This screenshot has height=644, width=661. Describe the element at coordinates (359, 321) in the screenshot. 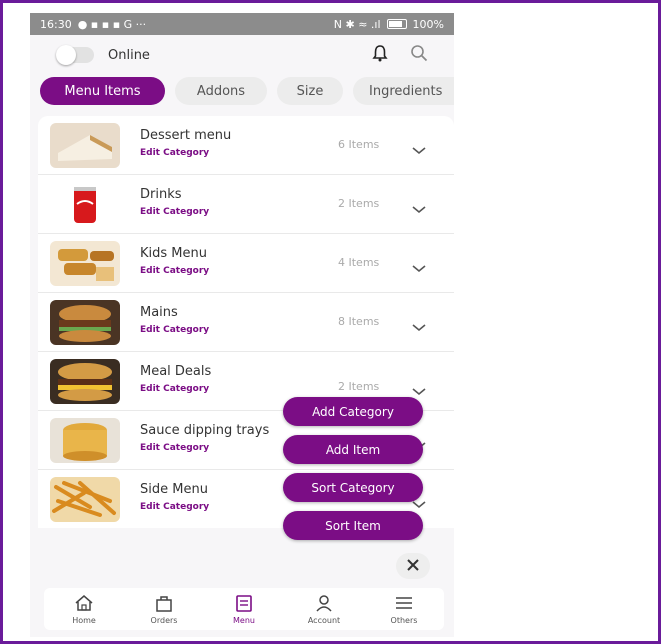

I see `item-count: 8 Items` at that location.